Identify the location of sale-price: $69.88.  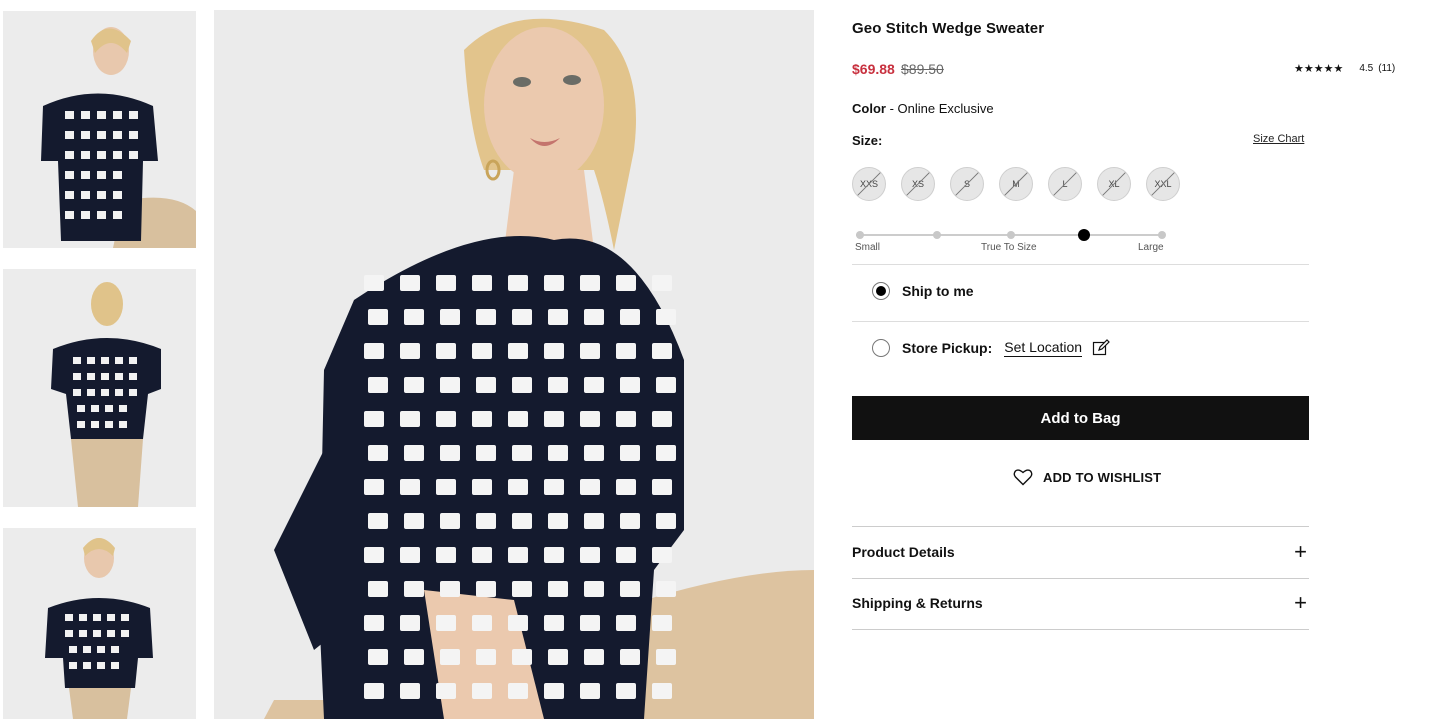
(873, 69).